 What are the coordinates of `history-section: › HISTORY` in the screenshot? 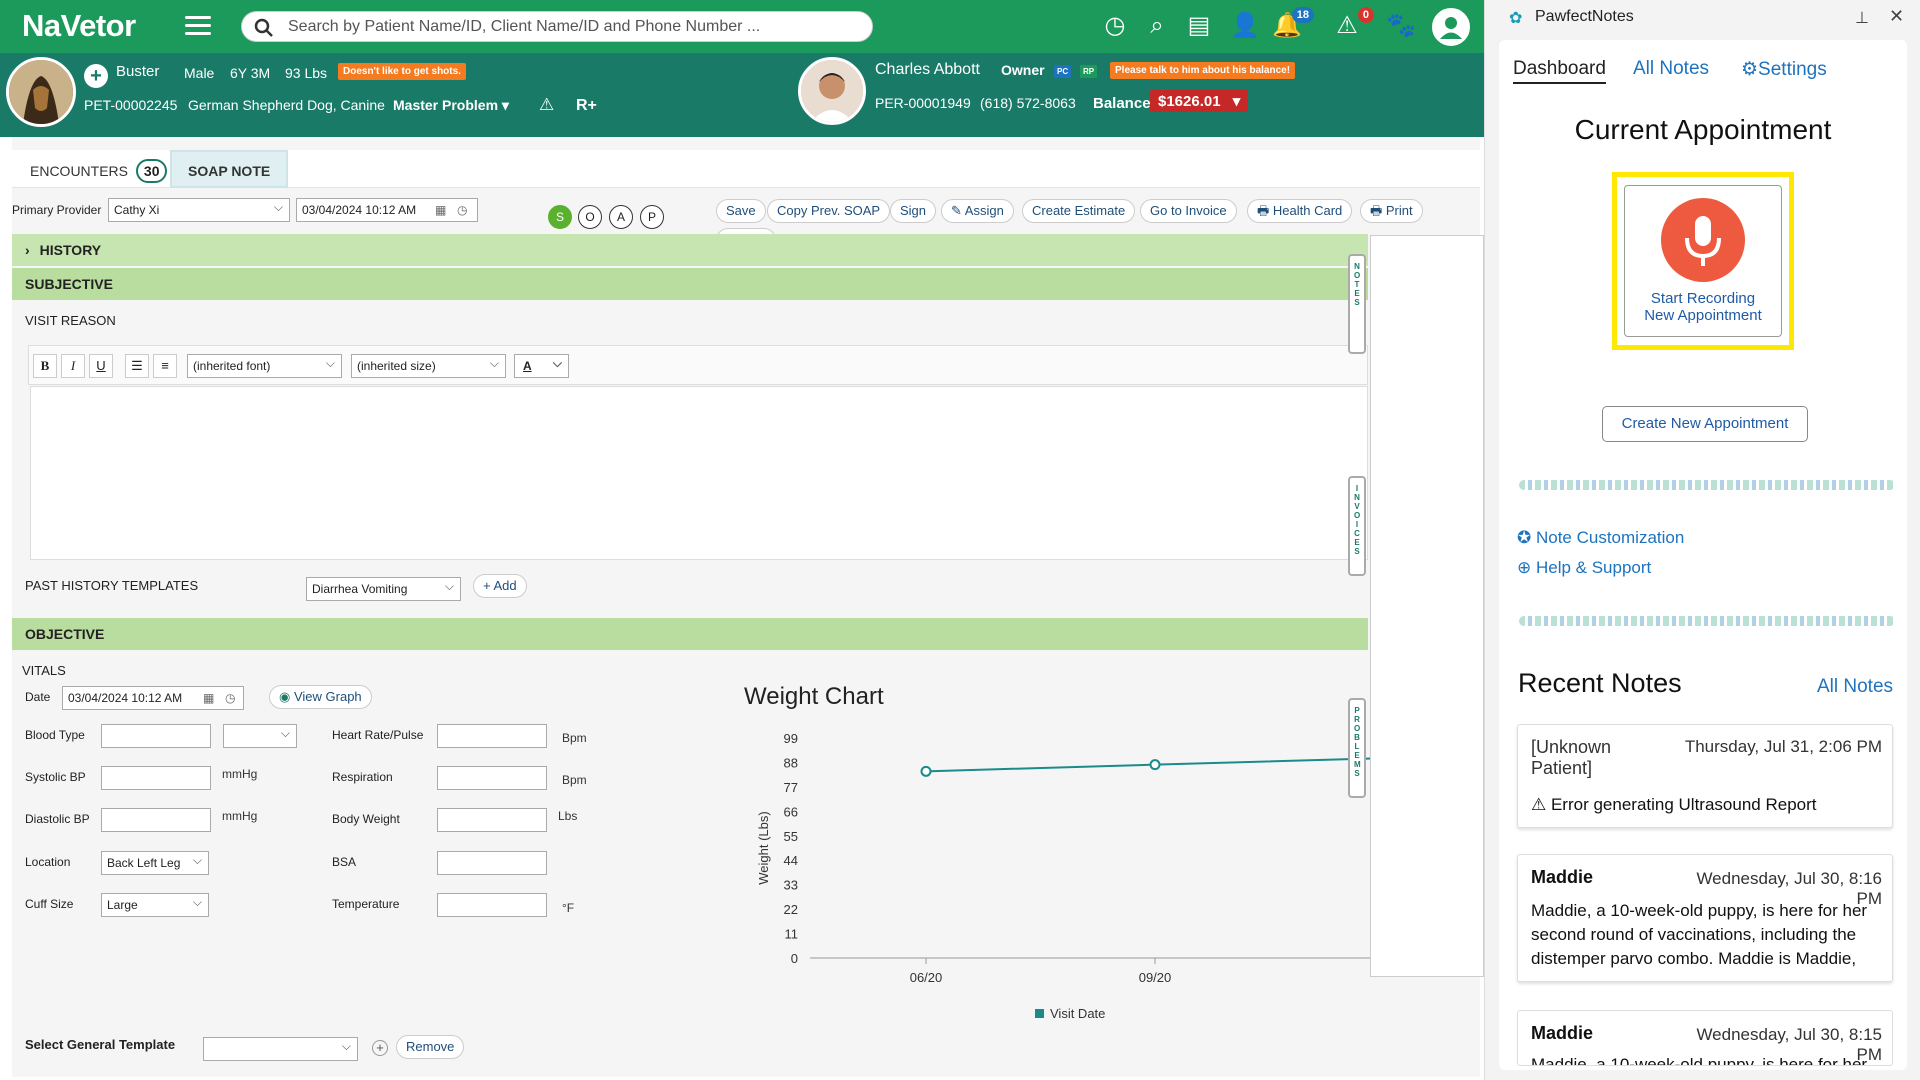 It's located at (690, 250).